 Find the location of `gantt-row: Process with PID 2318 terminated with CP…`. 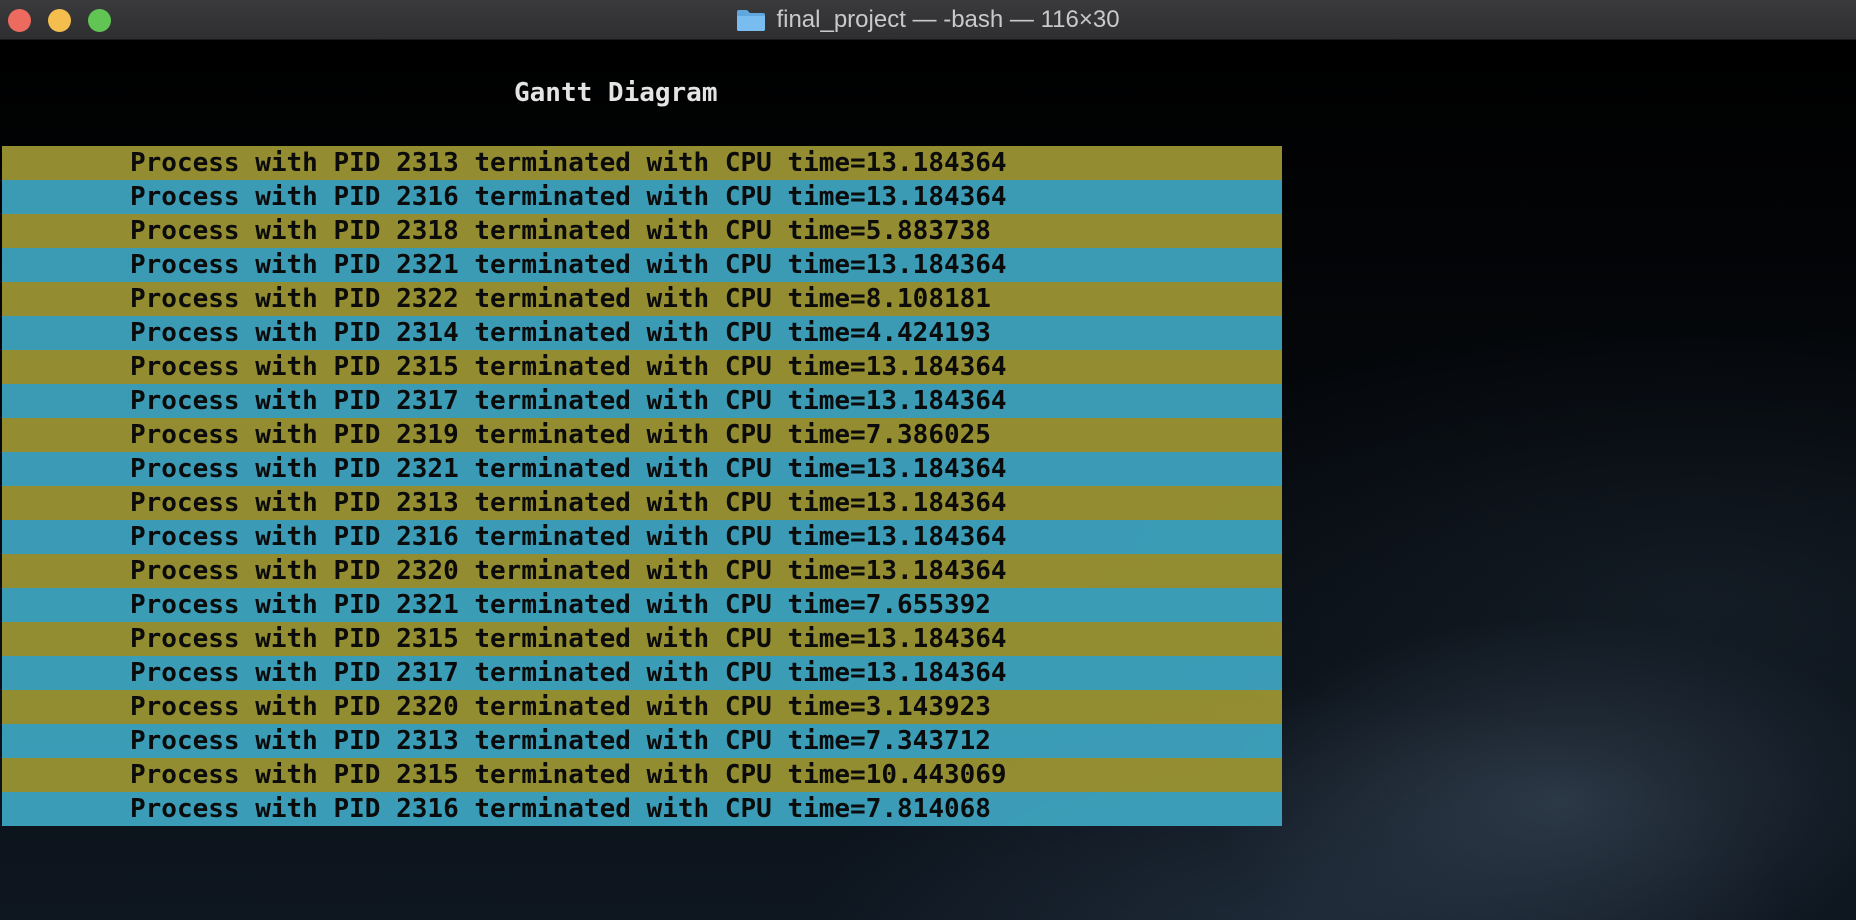

gantt-row: Process with PID 2318 terminated with CP… is located at coordinates (642, 231).